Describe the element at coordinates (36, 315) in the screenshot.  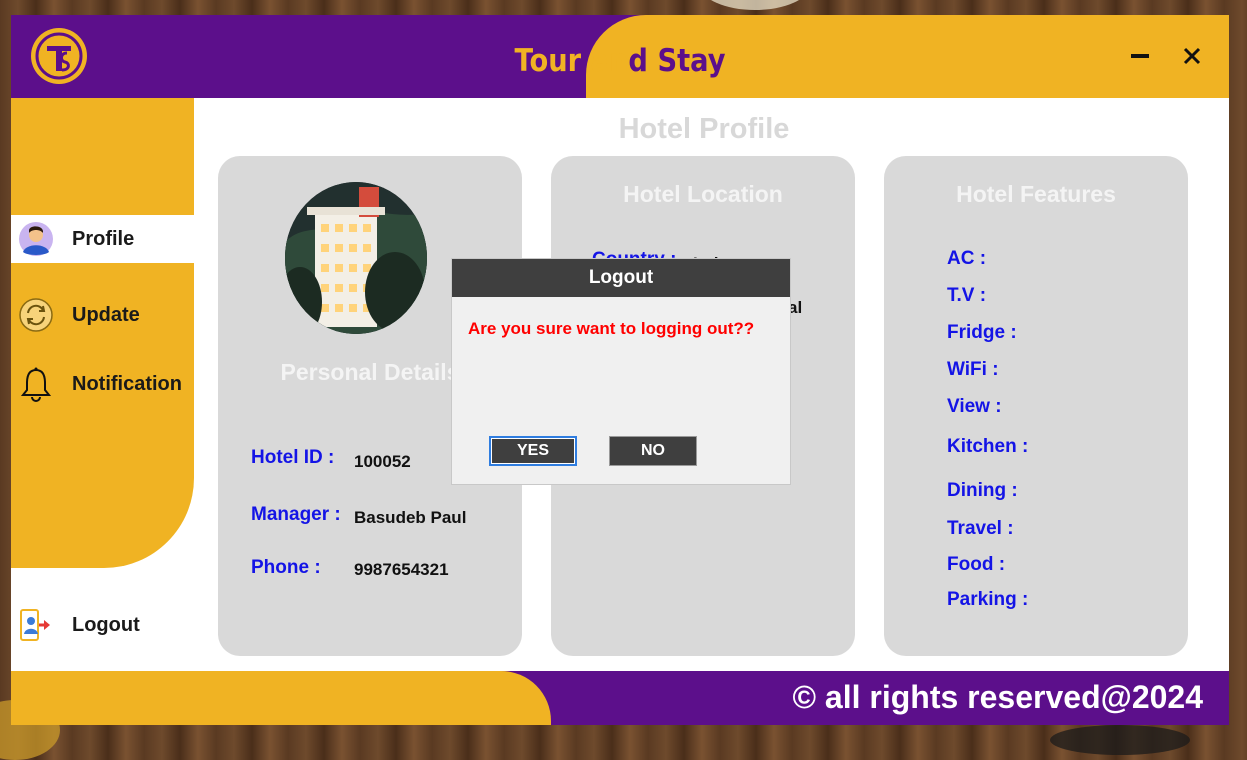
I see `refresh-icon` at that location.